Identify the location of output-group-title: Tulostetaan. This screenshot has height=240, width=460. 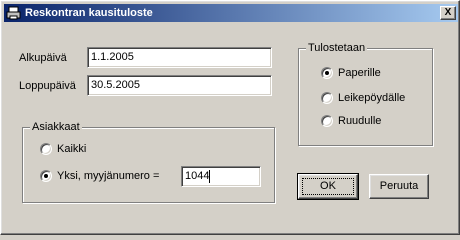
(337, 48).